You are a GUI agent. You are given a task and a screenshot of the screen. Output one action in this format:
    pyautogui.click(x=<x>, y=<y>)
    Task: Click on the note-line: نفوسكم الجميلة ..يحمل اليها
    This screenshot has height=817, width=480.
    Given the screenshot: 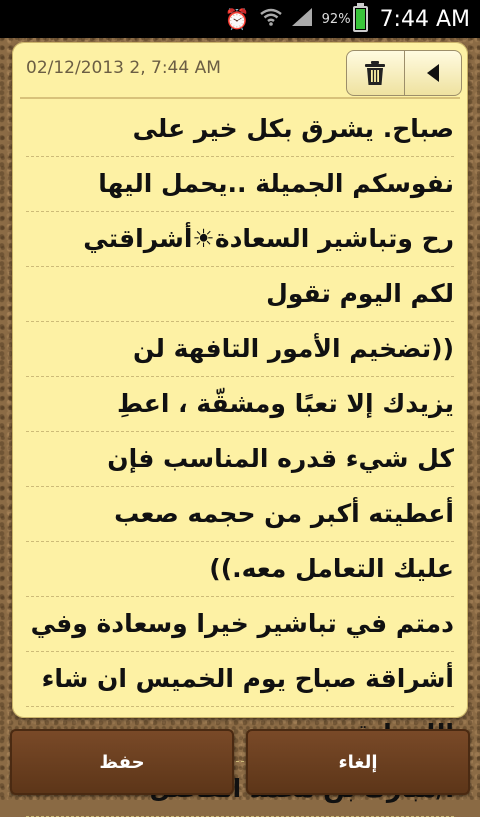 What is the action you would take?
    pyautogui.click(x=240, y=184)
    